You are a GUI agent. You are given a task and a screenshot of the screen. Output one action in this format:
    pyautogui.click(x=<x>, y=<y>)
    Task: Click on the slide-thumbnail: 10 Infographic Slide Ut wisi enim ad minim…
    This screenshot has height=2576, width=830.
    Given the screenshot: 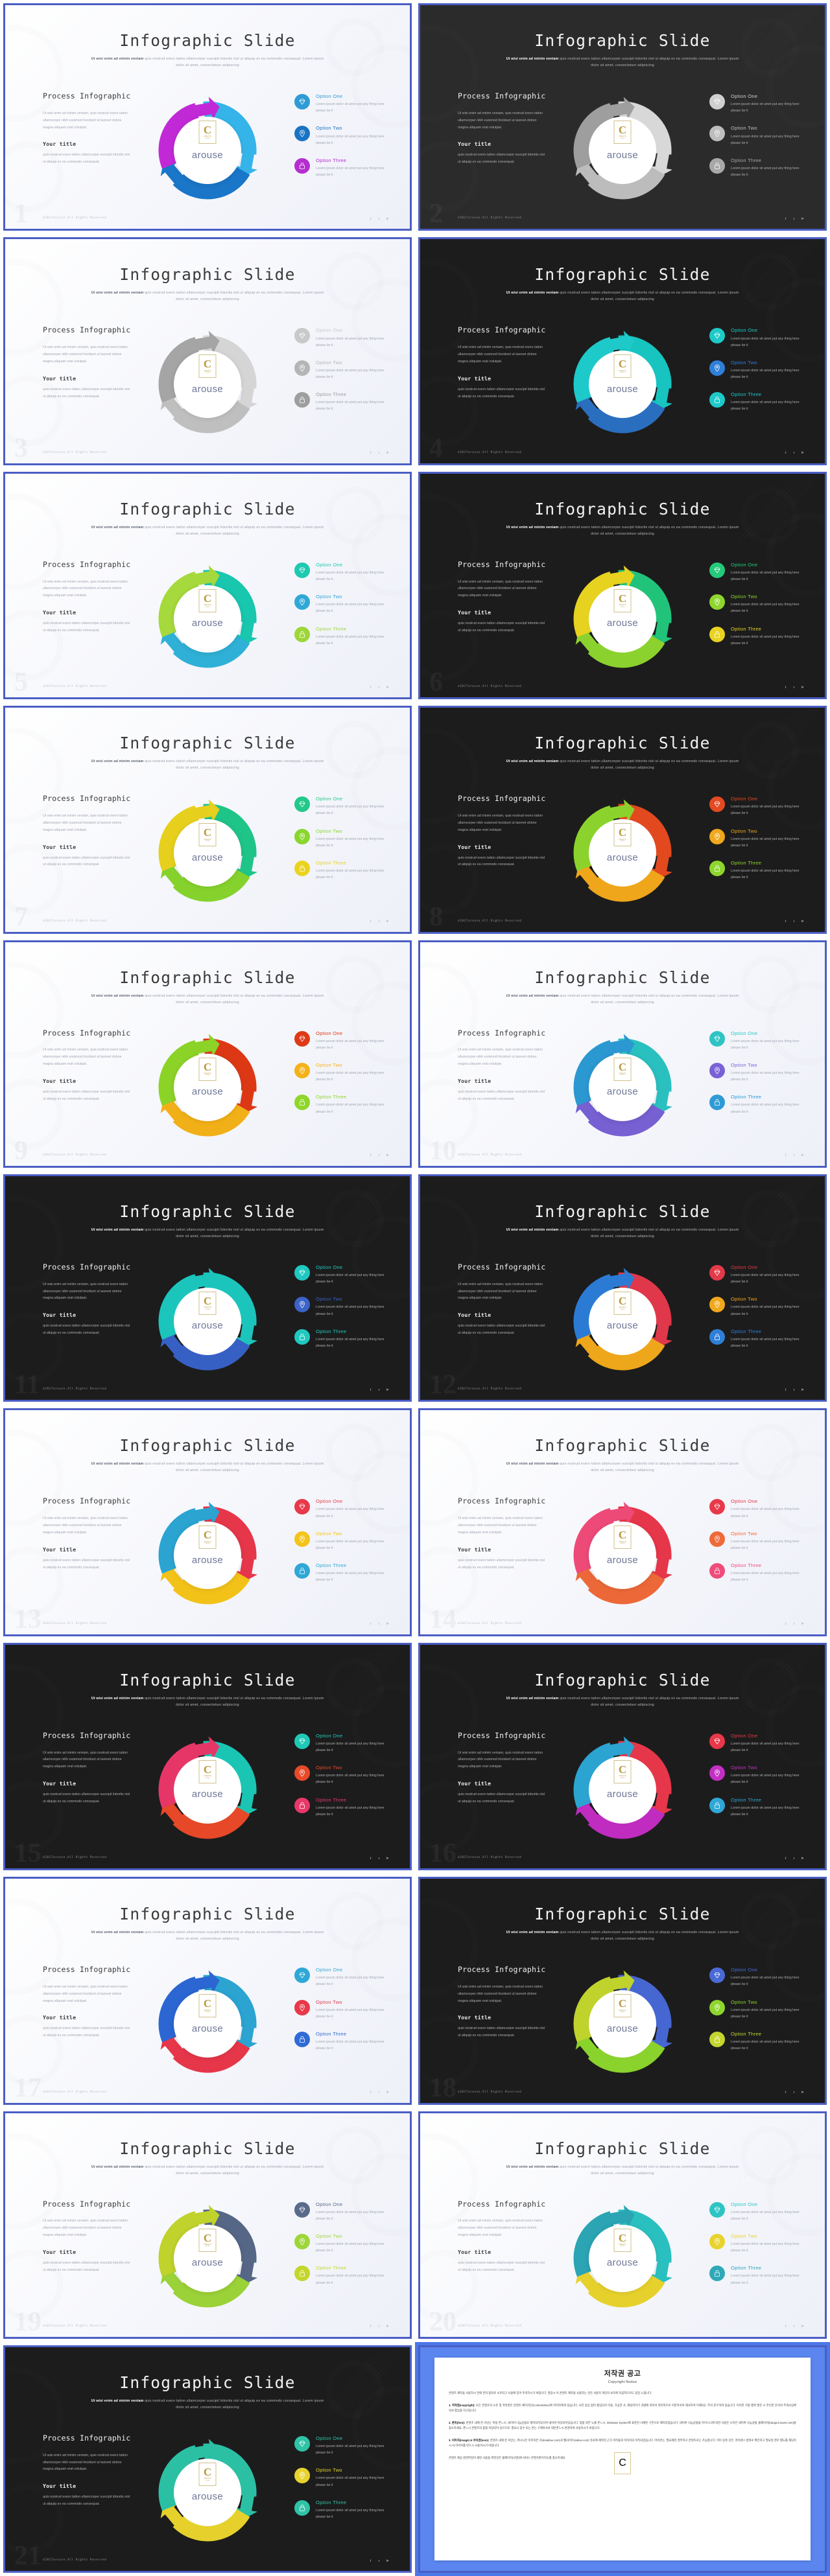 What is the action you would take?
    pyautogui.click(x=622, y=1054)
    